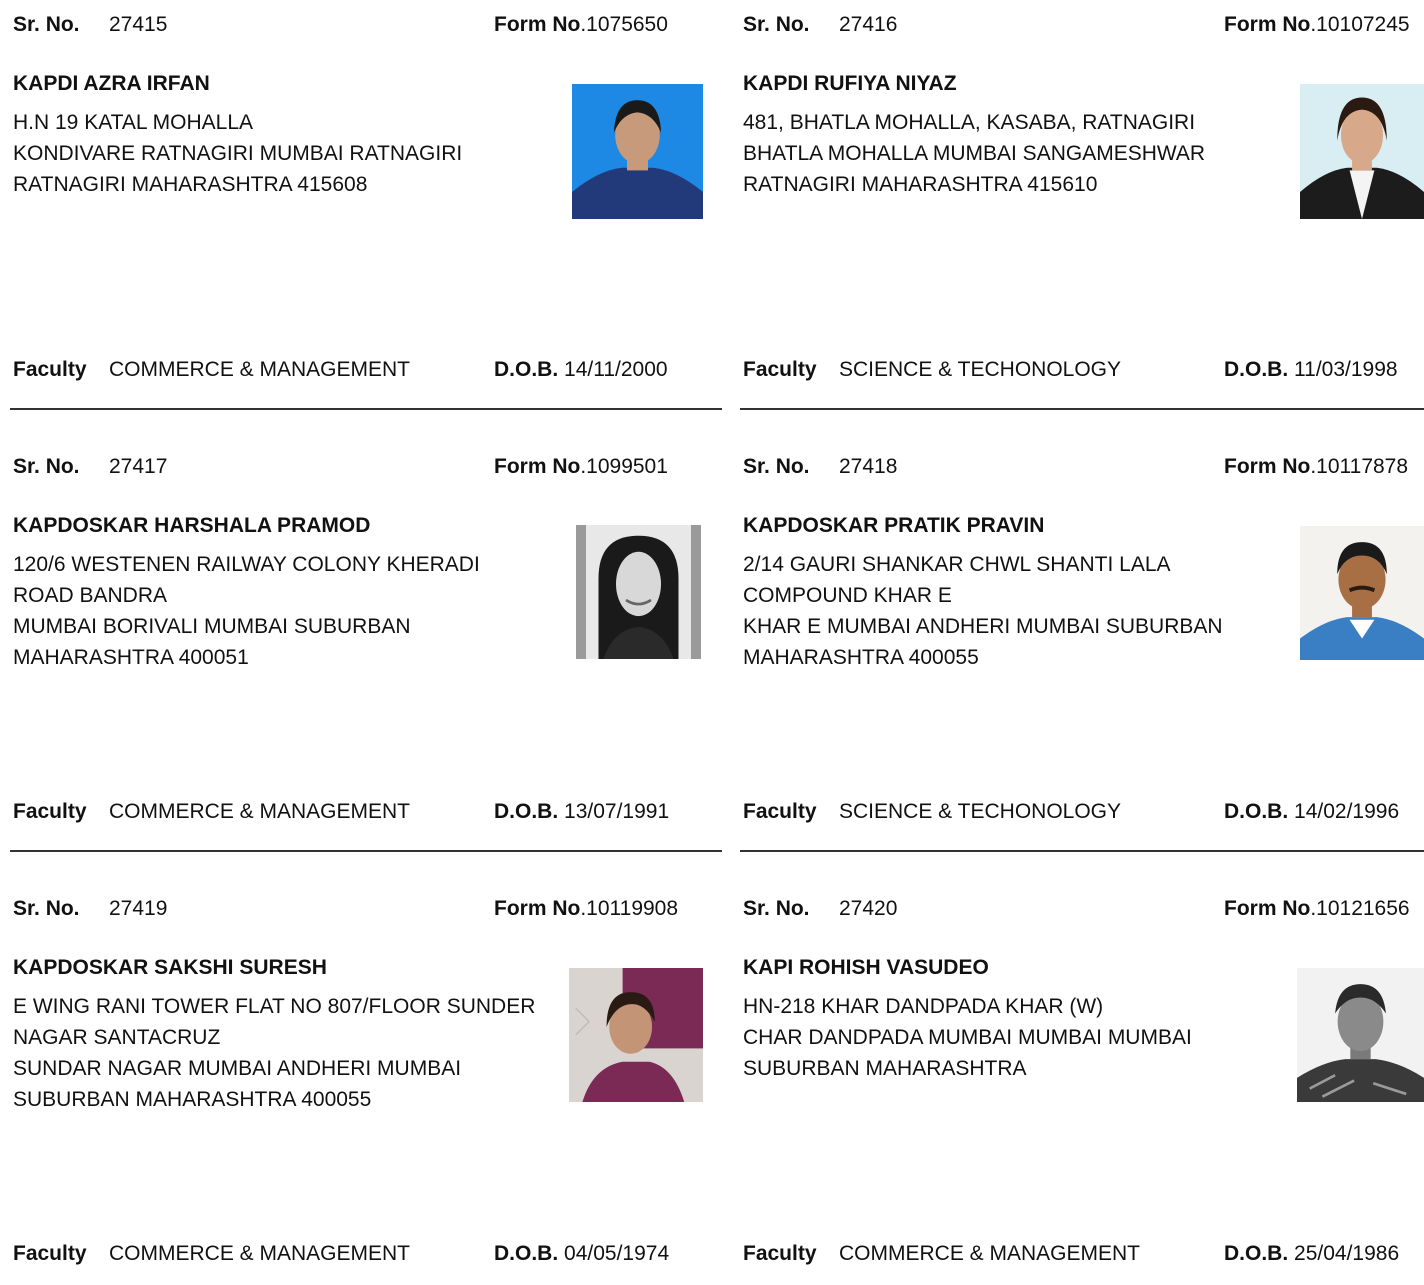 The width and height of the screenshot is (1424, 1285). Describe the element at coordinates (923, 1006) in the screenshot. I see `address-line: HN-218 KHAR DANDPADA KHAR (W)` at that location.